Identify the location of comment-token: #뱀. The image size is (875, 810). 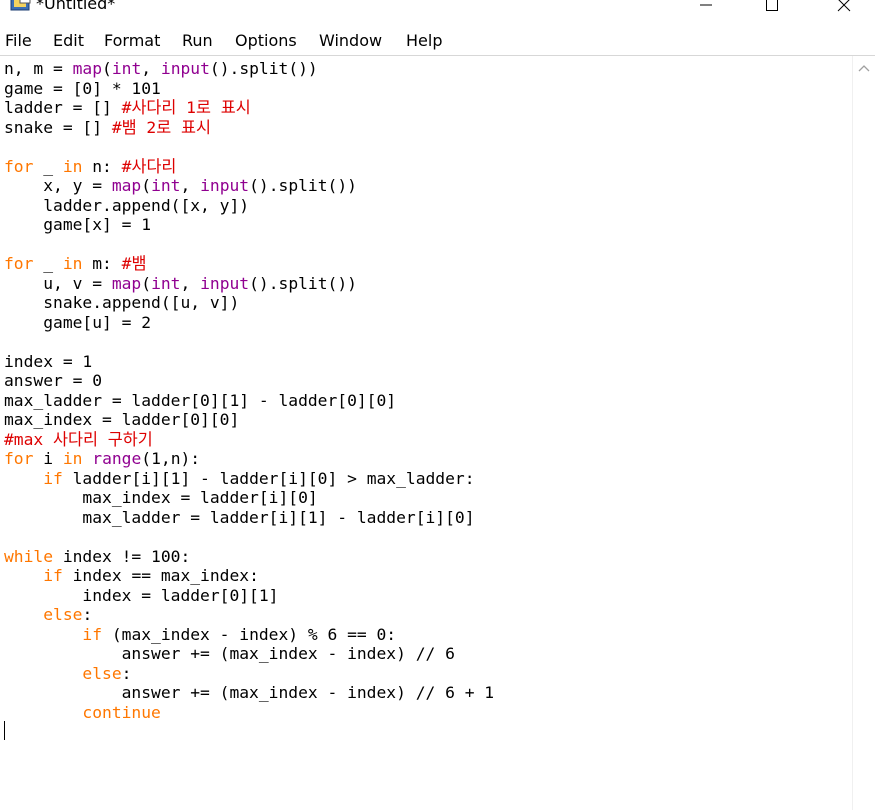
(134, 263).